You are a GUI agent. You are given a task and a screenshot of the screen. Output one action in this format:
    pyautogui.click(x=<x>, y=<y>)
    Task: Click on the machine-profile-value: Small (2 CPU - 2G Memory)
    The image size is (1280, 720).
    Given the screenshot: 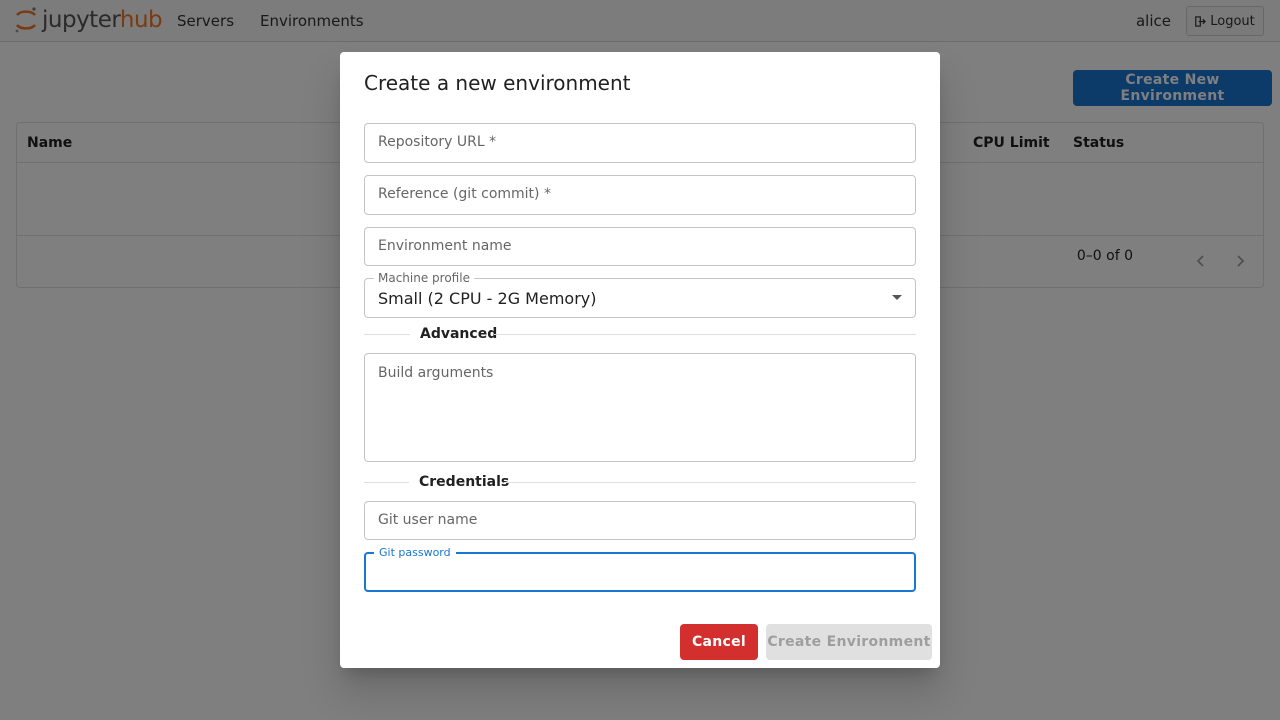 What is the action you would take?
    pyautogui.click(x=487, y=298)
    